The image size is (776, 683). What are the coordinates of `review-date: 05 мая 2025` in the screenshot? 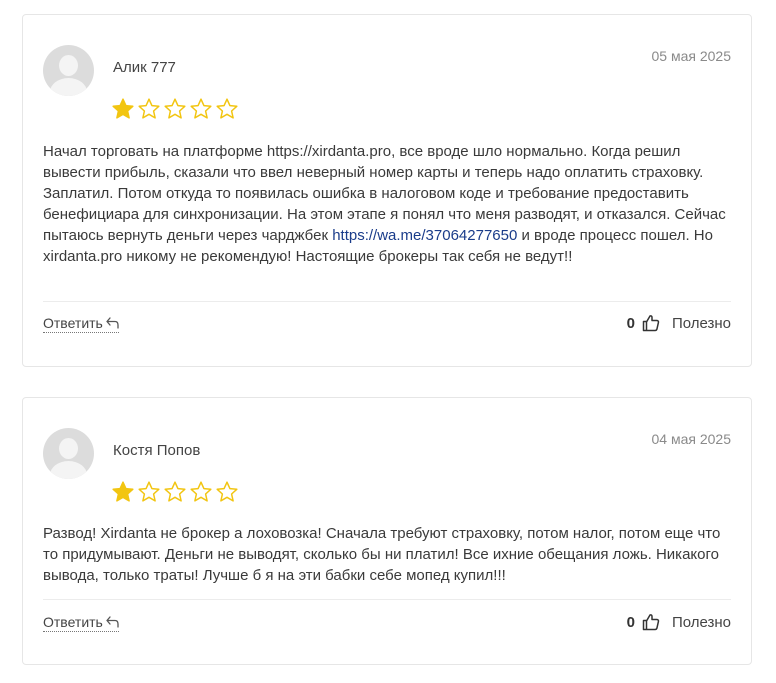 It's located at (691, 56).